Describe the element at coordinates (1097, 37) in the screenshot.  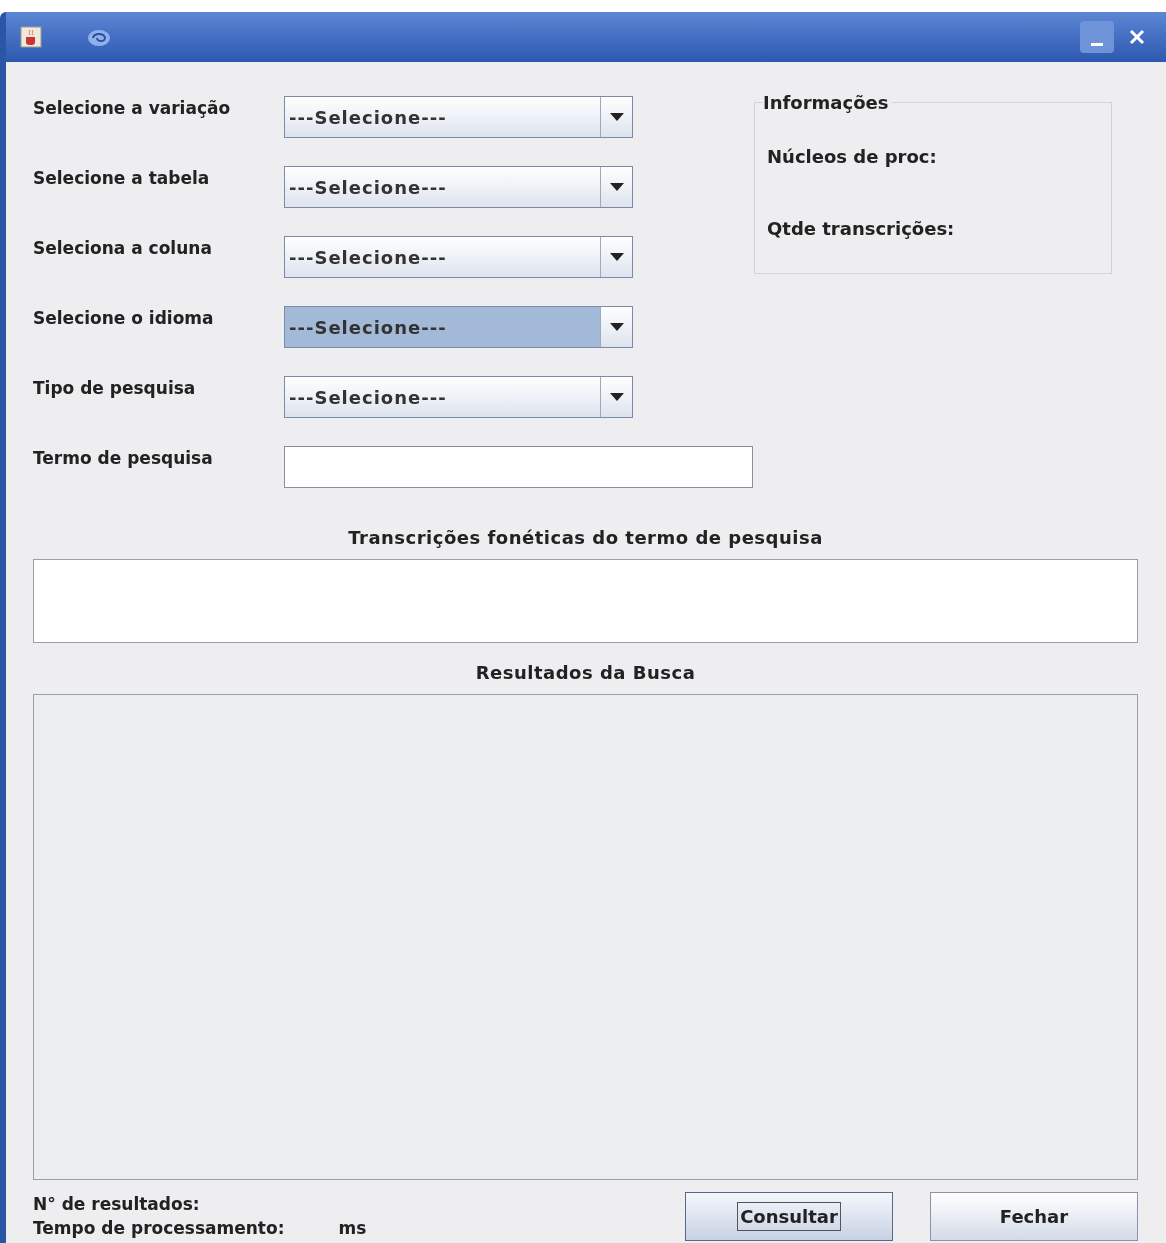
I see `minimize-button` at that location.